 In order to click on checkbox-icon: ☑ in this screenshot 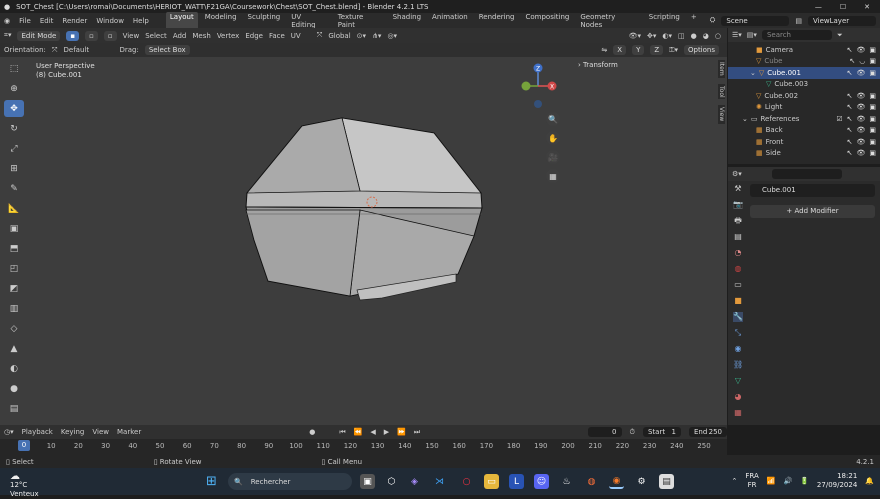, I will do `click(839, 119)`.